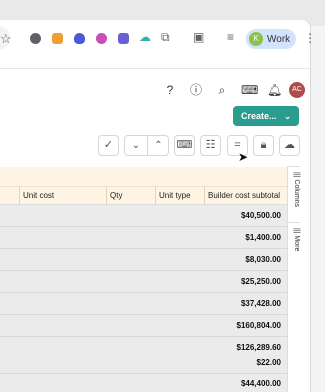 Image resolution: width=325 pixels, height=392 pixels. What do you see at coordinates (274, 90) in the screenshot?
I see `notifications-bell-icon: 🔔︎` at bounding box center [274, 90].